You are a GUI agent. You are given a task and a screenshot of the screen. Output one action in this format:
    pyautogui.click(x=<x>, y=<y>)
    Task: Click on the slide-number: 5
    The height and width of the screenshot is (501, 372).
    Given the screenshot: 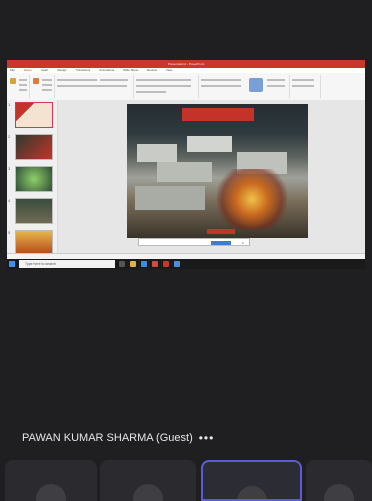 What is the action you would take?
    pyautogui.click(x=9, y=232)
    